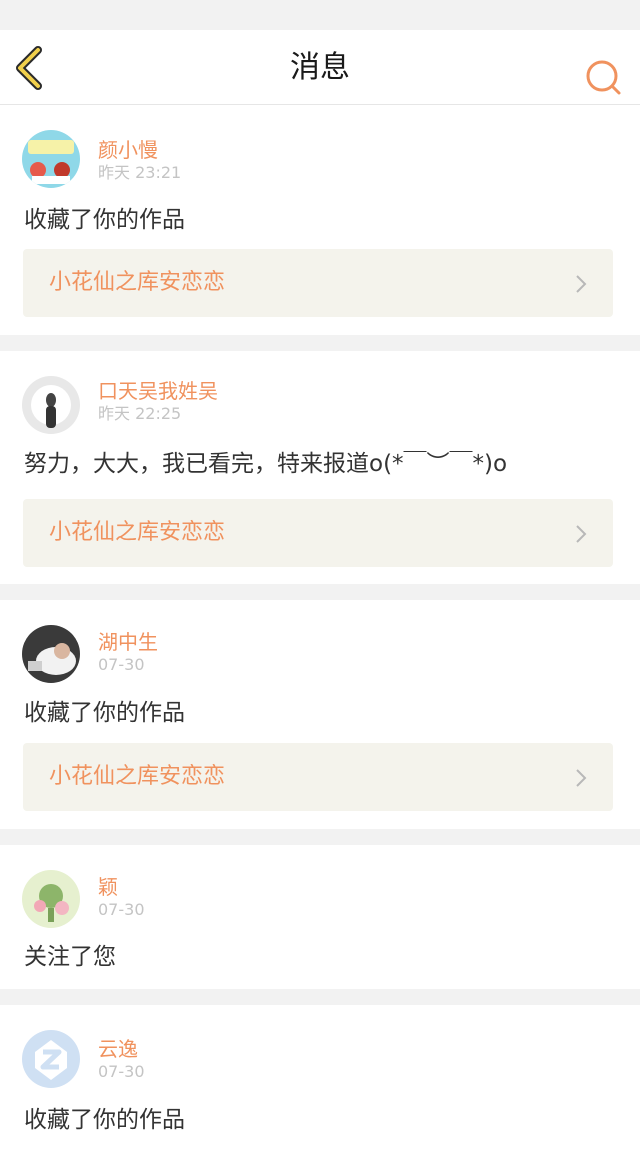 The height and width of the screenshot is (1175, 640). What do you see at coordinates (128, 642) in the screenshot?
I see `username: 湖中生` at bounding box center [128, 642].